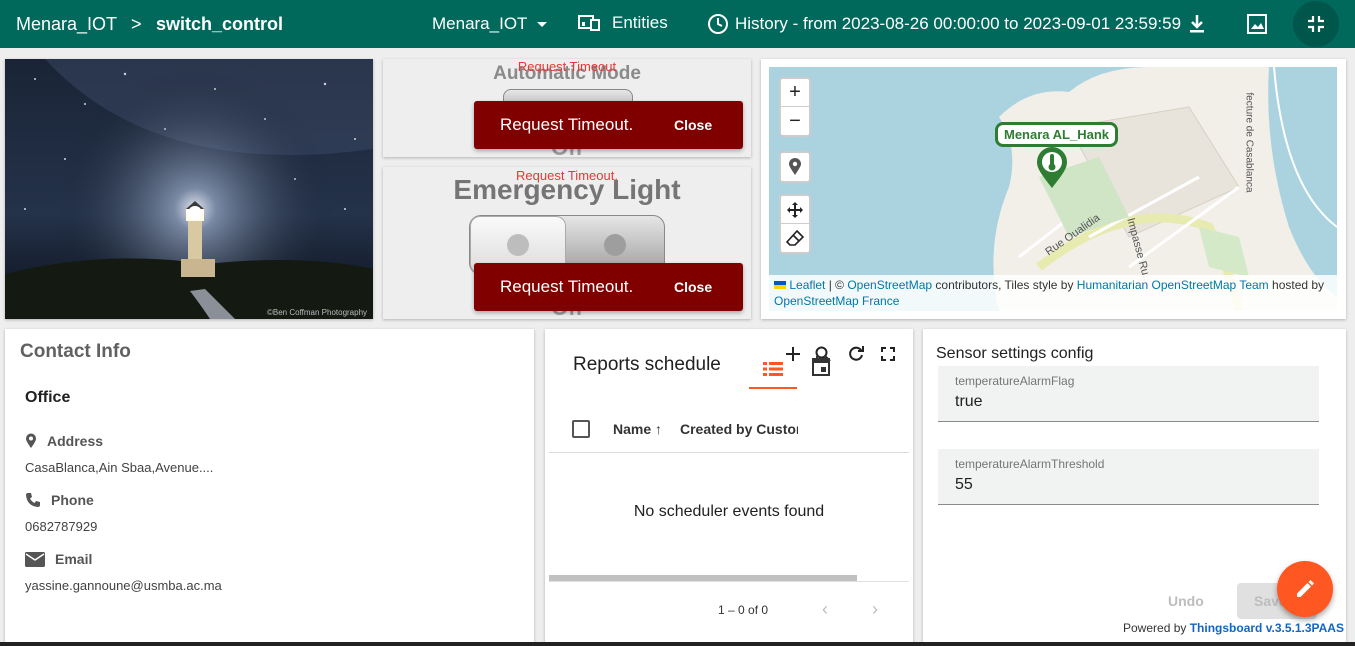 The height and width of the screenshot is (646, 1355). I want to click on lighthouse-image-widget: ©Ben Coffman Photography, so click(189, 189).